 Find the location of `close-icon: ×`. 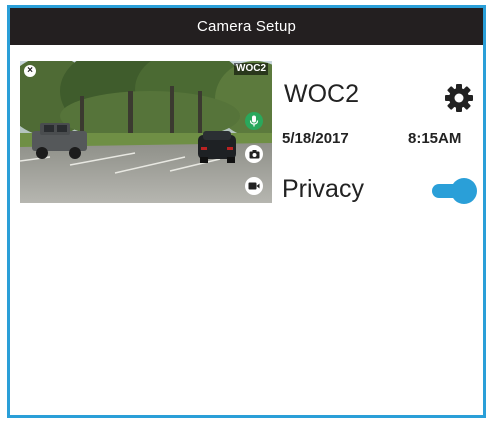

close-icon: × is located at coordinates (30, 71).